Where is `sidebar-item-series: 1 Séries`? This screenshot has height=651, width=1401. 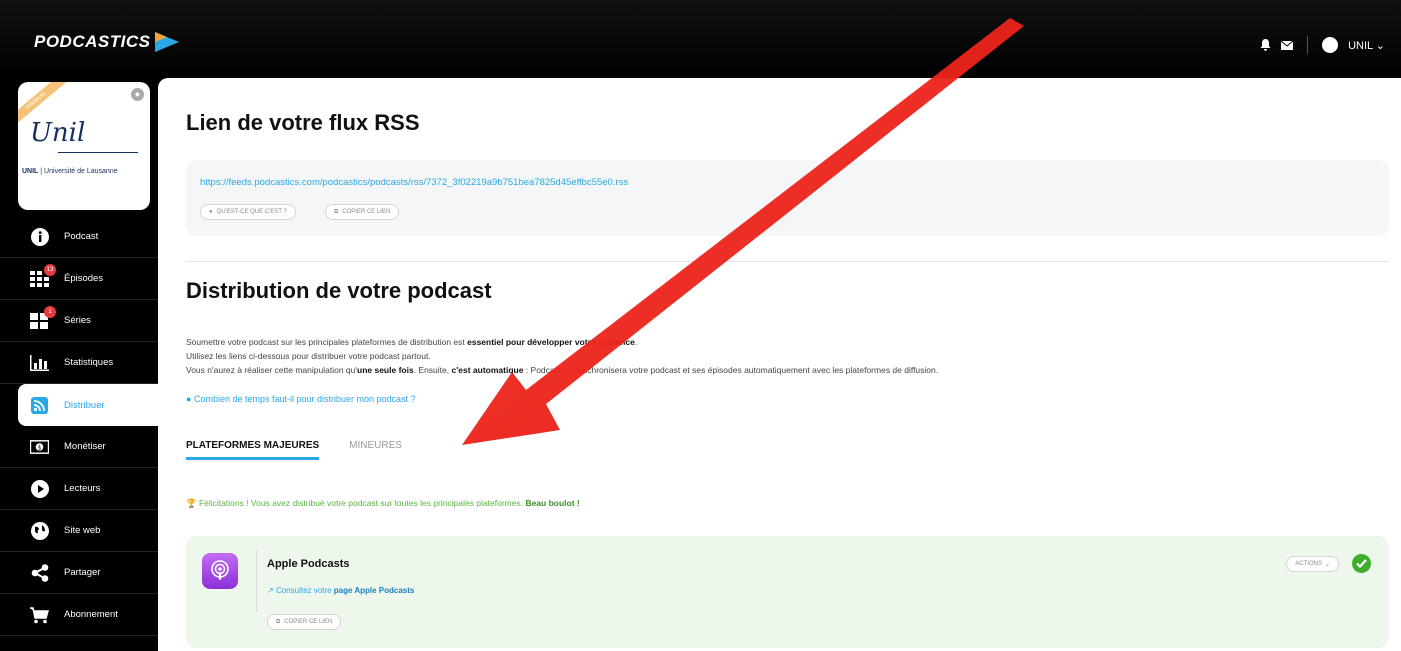
sidebar-item-series: 1 Séries is located at coordinates (79, 321).